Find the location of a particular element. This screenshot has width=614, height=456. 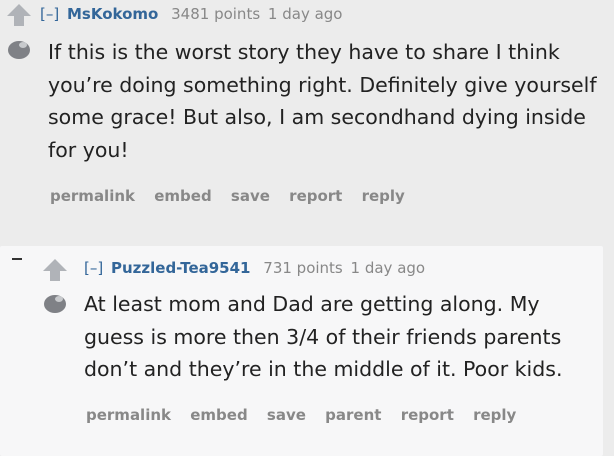

comment-tagline: [–] MsKokomo 3481 points 1 day ago is located at coordinates (191, 14).